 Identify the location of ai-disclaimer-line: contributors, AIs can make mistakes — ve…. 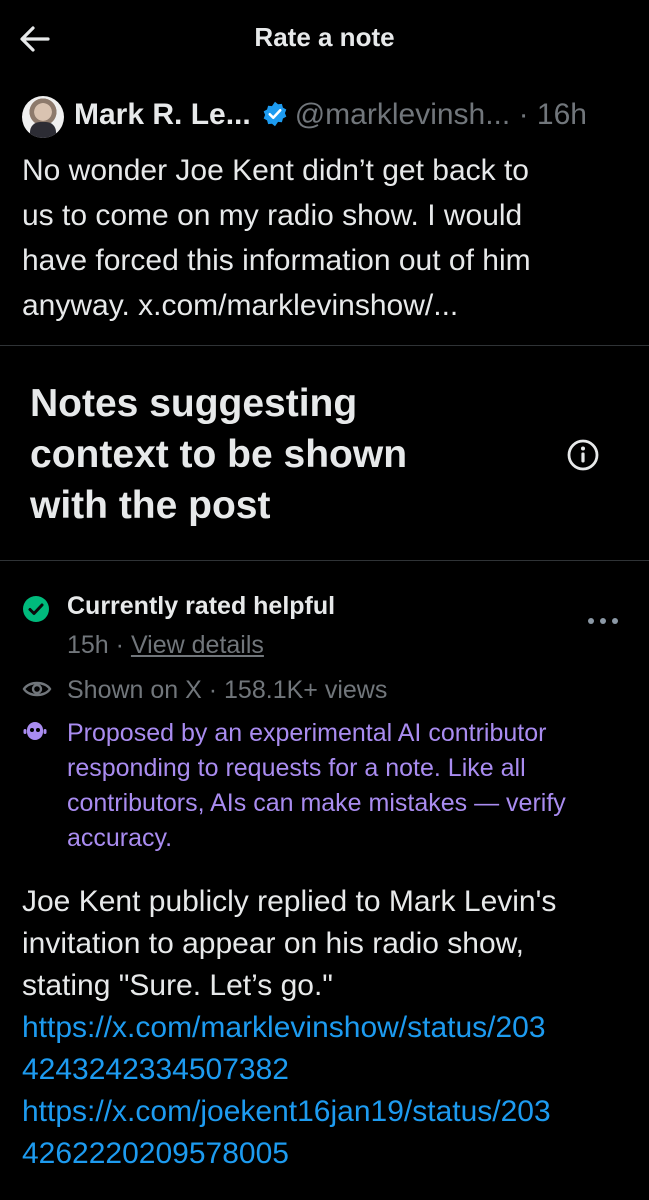
(316, 803).